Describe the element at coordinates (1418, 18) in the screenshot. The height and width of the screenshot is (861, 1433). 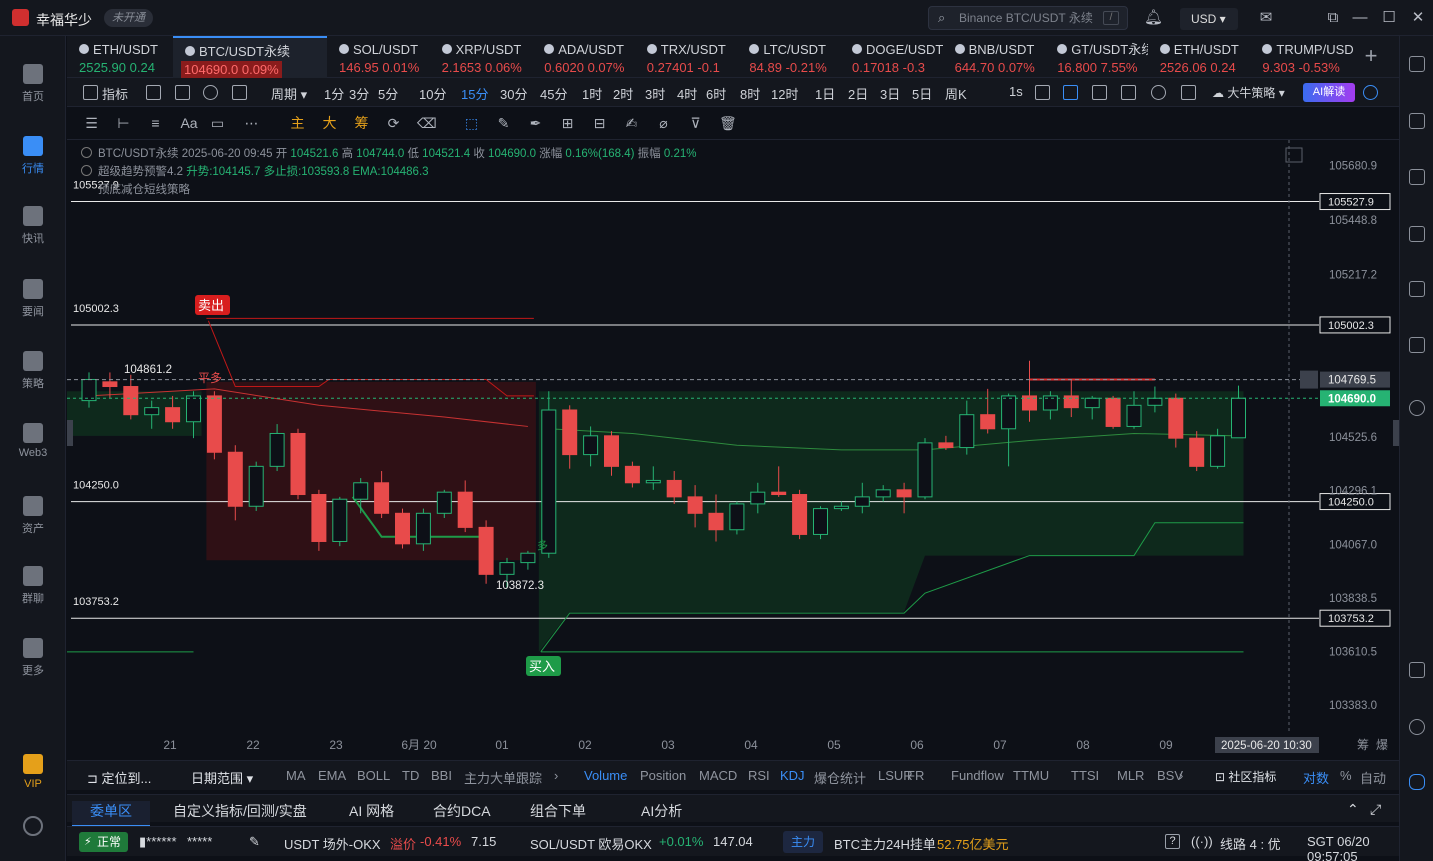
I see `close-icon: ✕` at that location.